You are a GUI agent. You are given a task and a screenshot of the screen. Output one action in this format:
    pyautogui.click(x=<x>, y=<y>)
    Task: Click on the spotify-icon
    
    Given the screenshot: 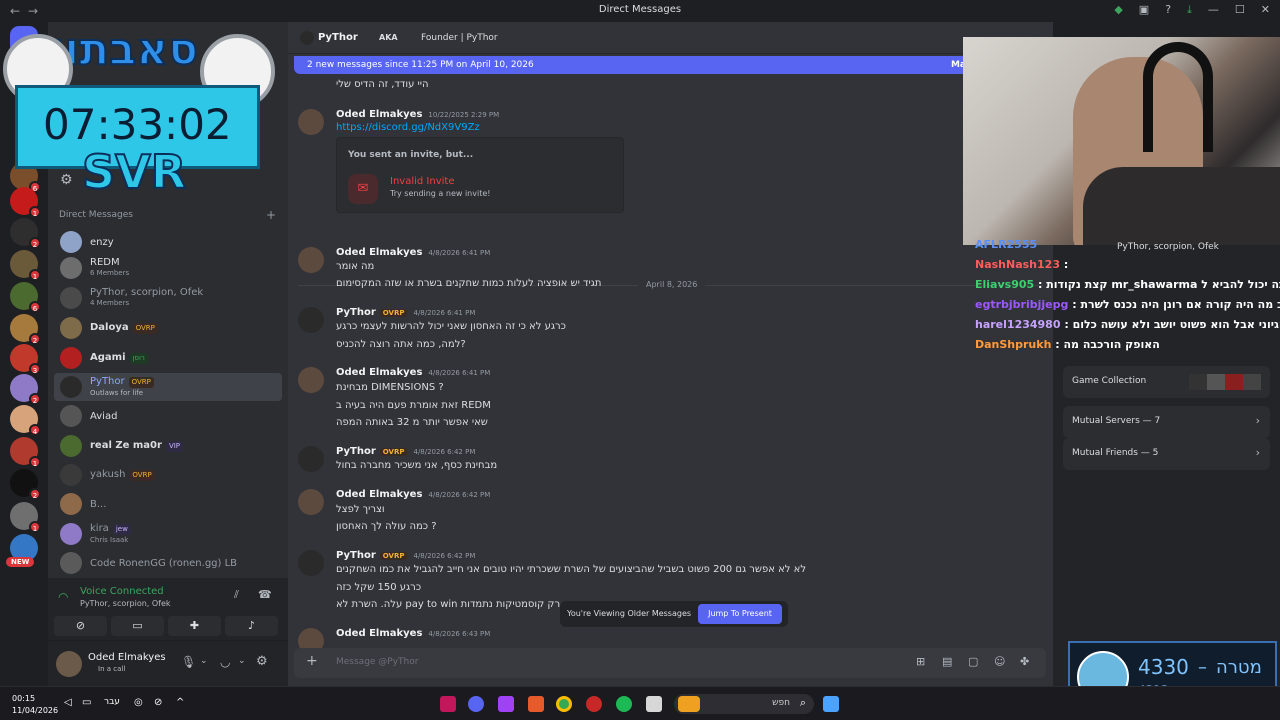 What is the action you would take?
    pyautogui.click(x=624, y=704)
    